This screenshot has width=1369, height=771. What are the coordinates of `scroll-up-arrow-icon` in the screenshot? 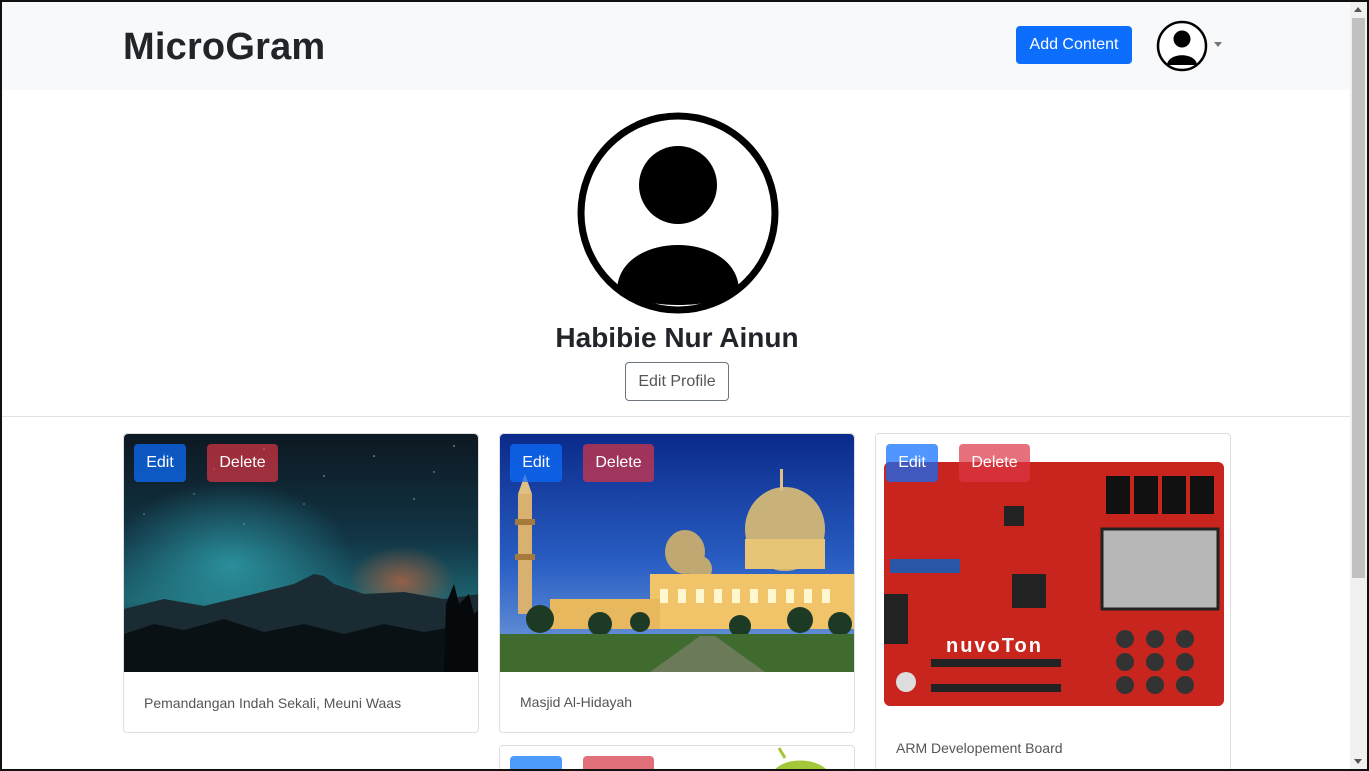 It's located at (1358, 9).